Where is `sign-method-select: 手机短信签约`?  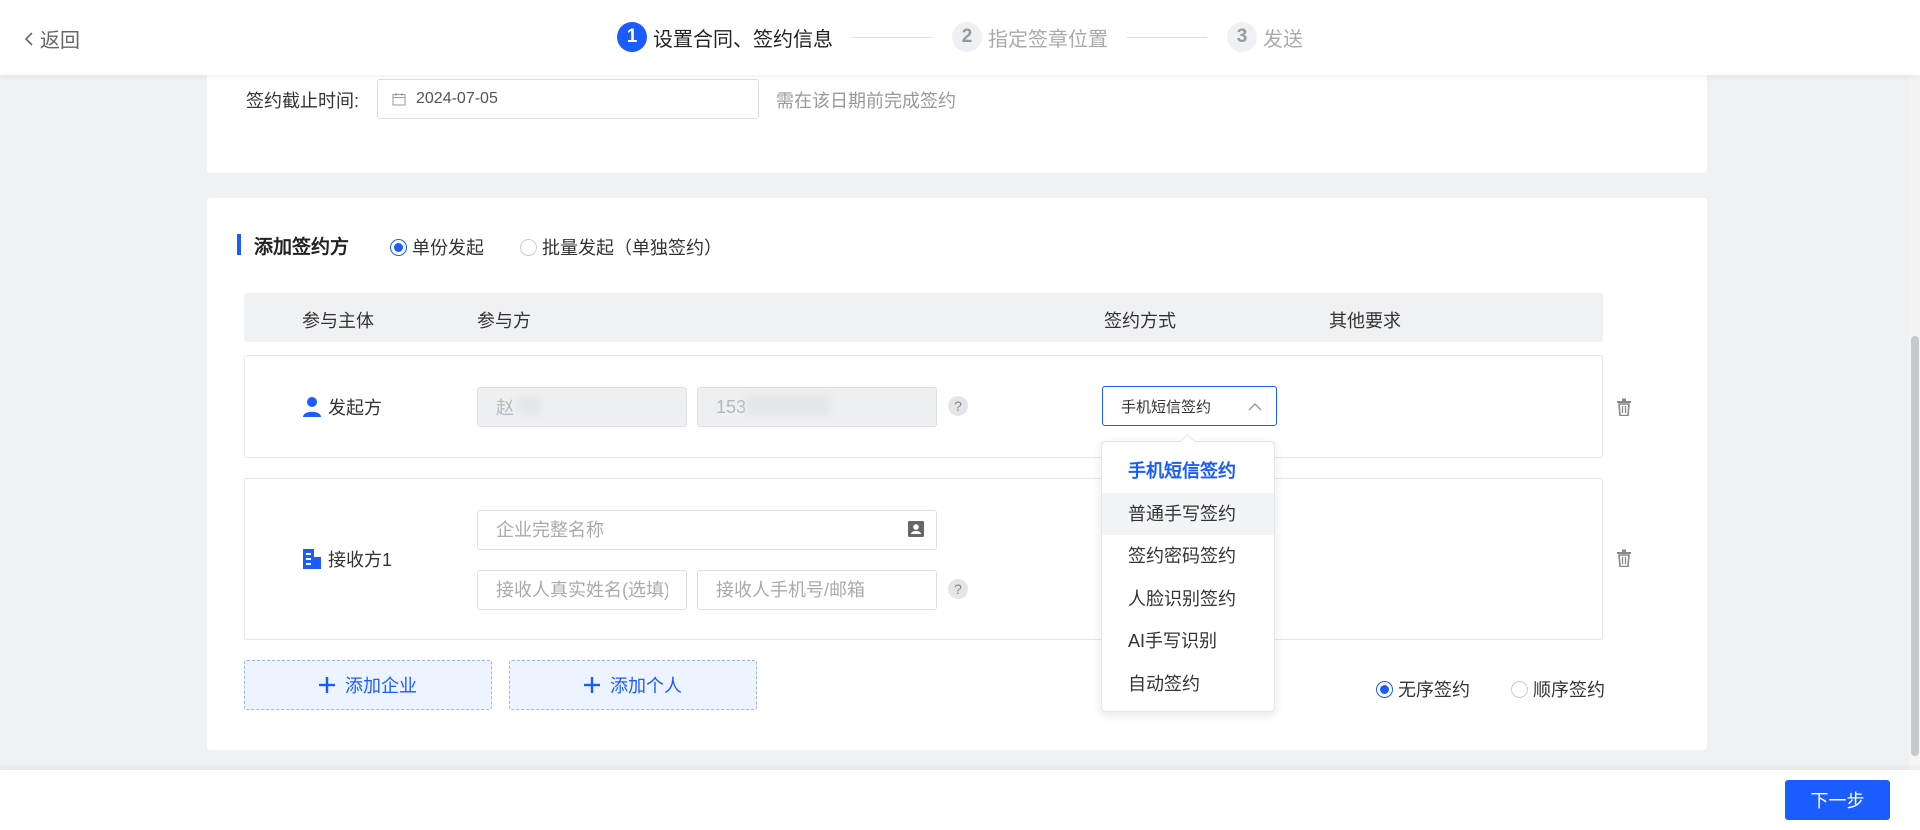
sign-method-select: 手机短信签约 is located at coordinates (1189, 406).